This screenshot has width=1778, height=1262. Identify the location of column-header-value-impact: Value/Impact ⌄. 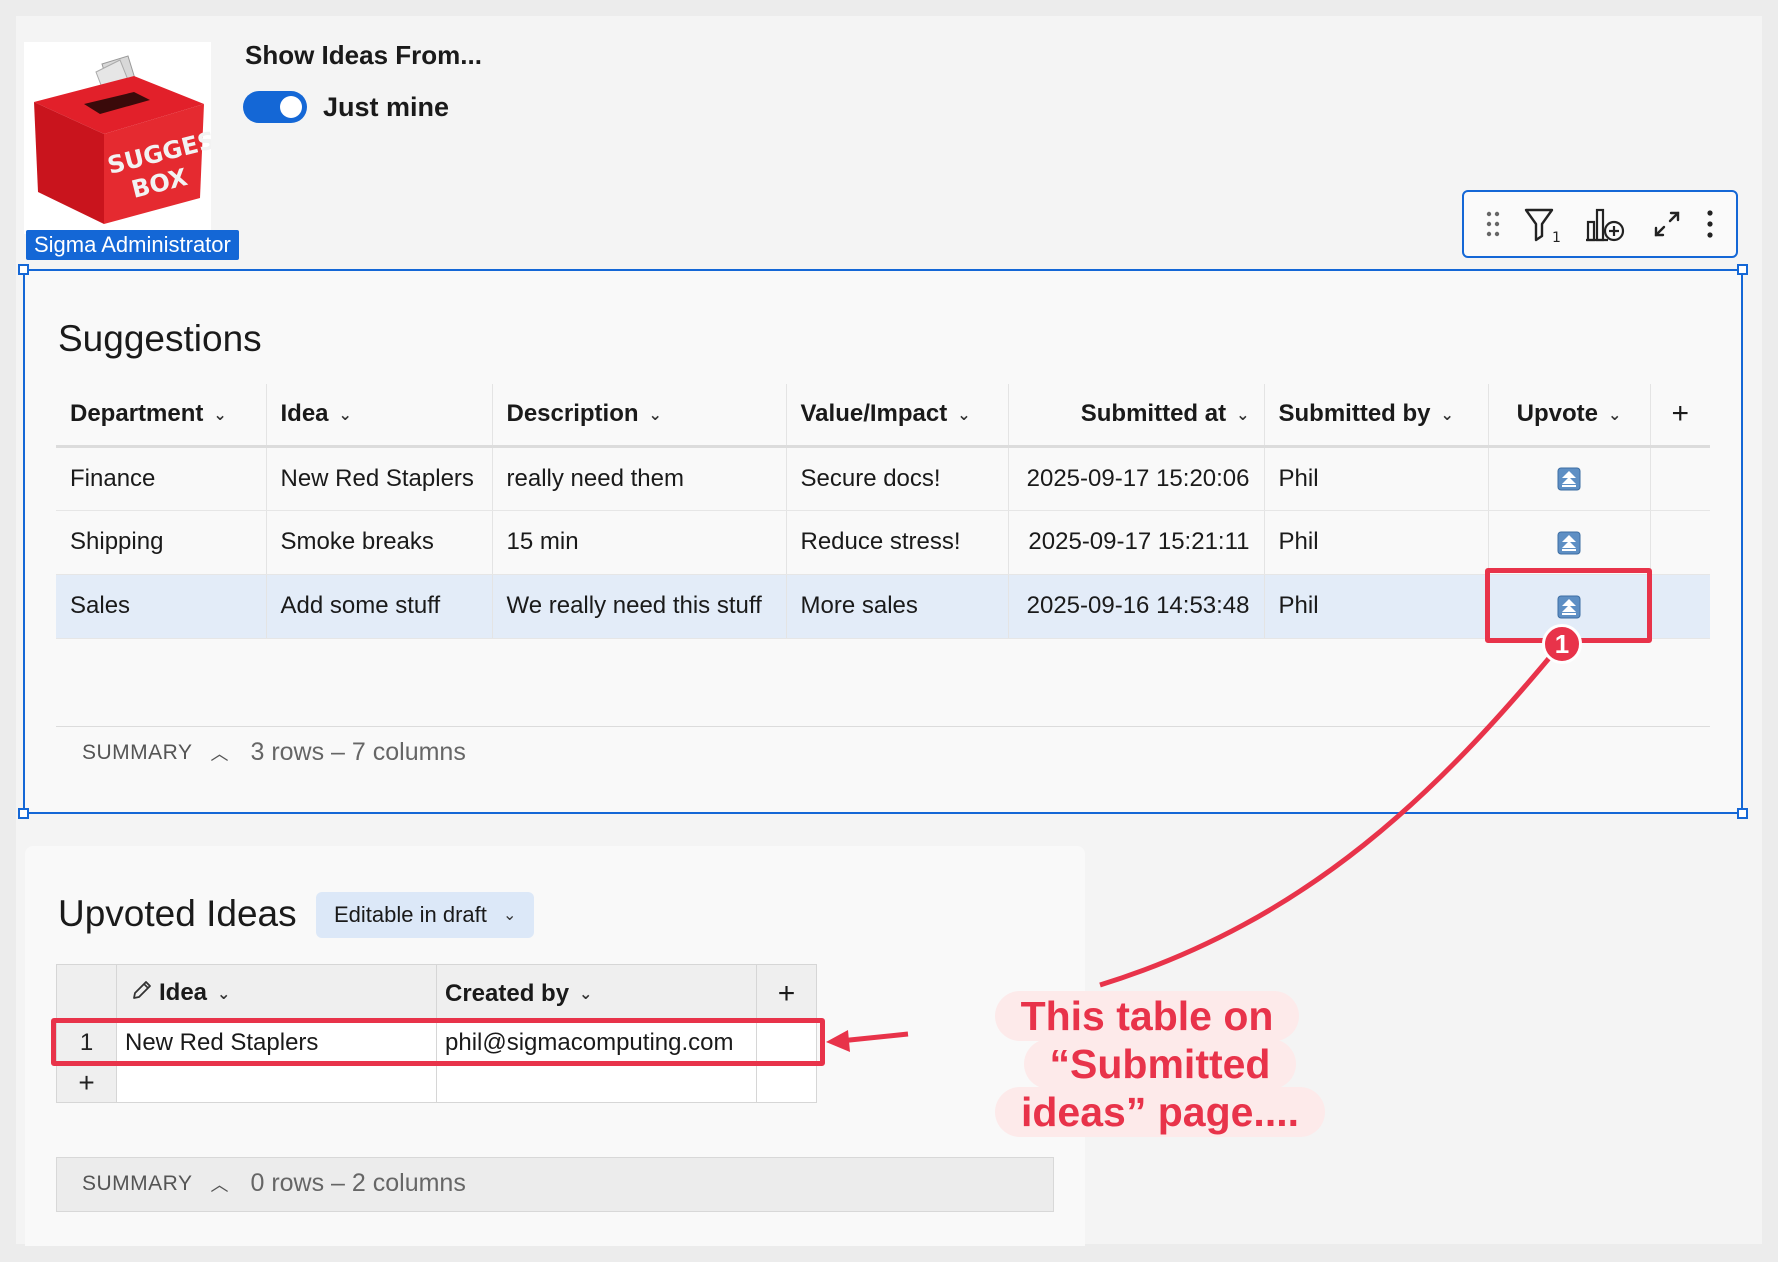
(897, 416).